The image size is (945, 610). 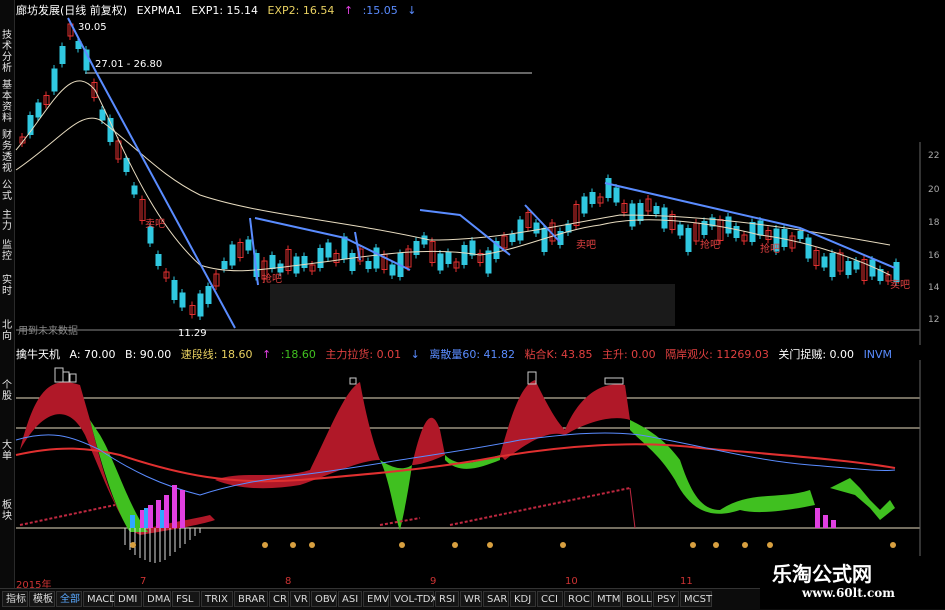 I want to click on date-nov: 11, so click(x=686, y=581).